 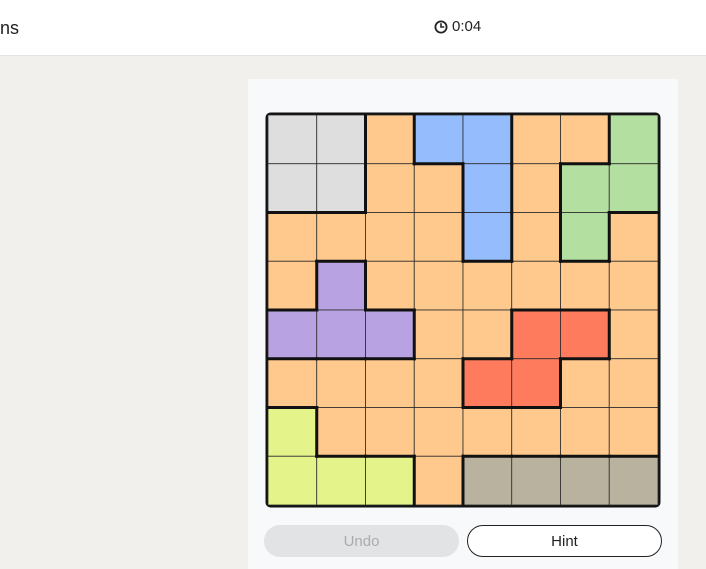 I want to click on cell-green-r0c7, so click(x=633, y=139).